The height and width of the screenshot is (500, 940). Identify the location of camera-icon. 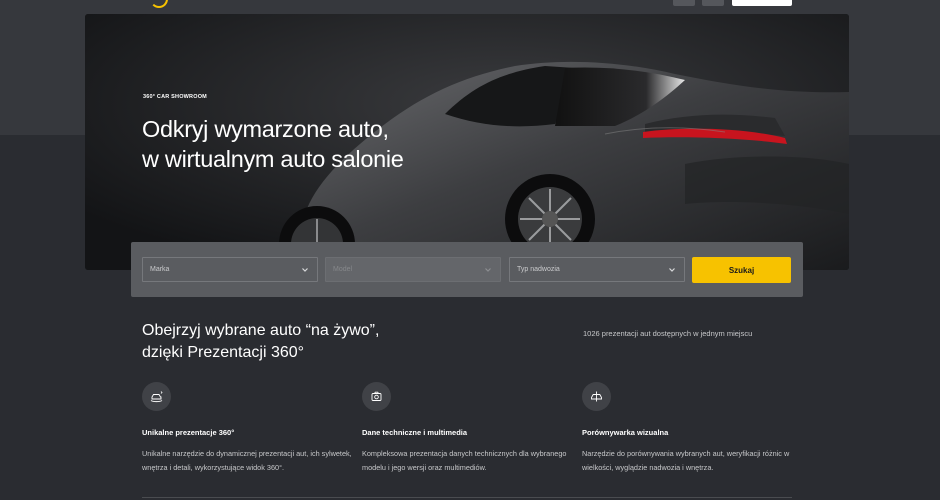
(376, 396).